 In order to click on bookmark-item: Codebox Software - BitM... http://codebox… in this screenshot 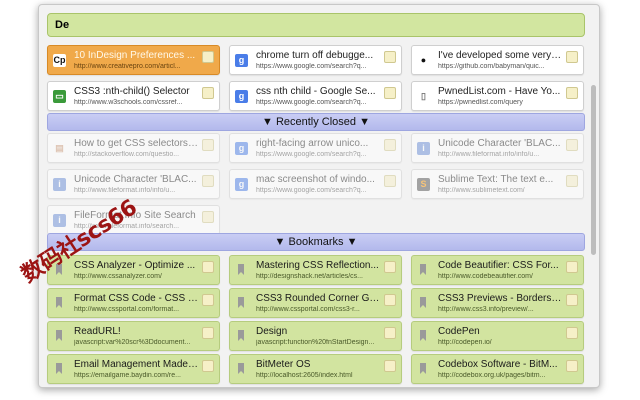, I will do `click(497, 369)`.